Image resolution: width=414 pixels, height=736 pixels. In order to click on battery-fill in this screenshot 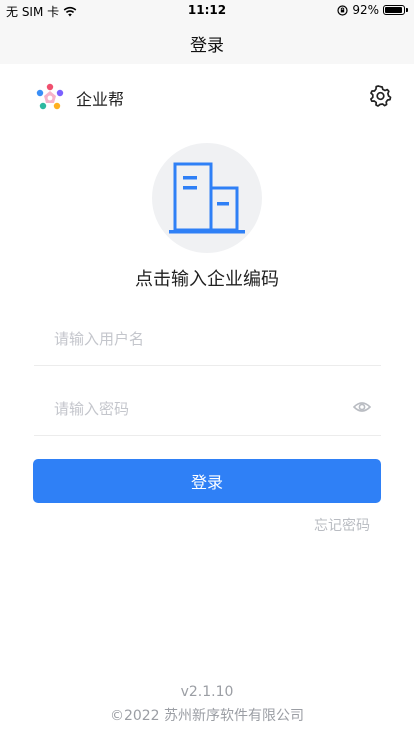, I will do `click(393, 10)`.